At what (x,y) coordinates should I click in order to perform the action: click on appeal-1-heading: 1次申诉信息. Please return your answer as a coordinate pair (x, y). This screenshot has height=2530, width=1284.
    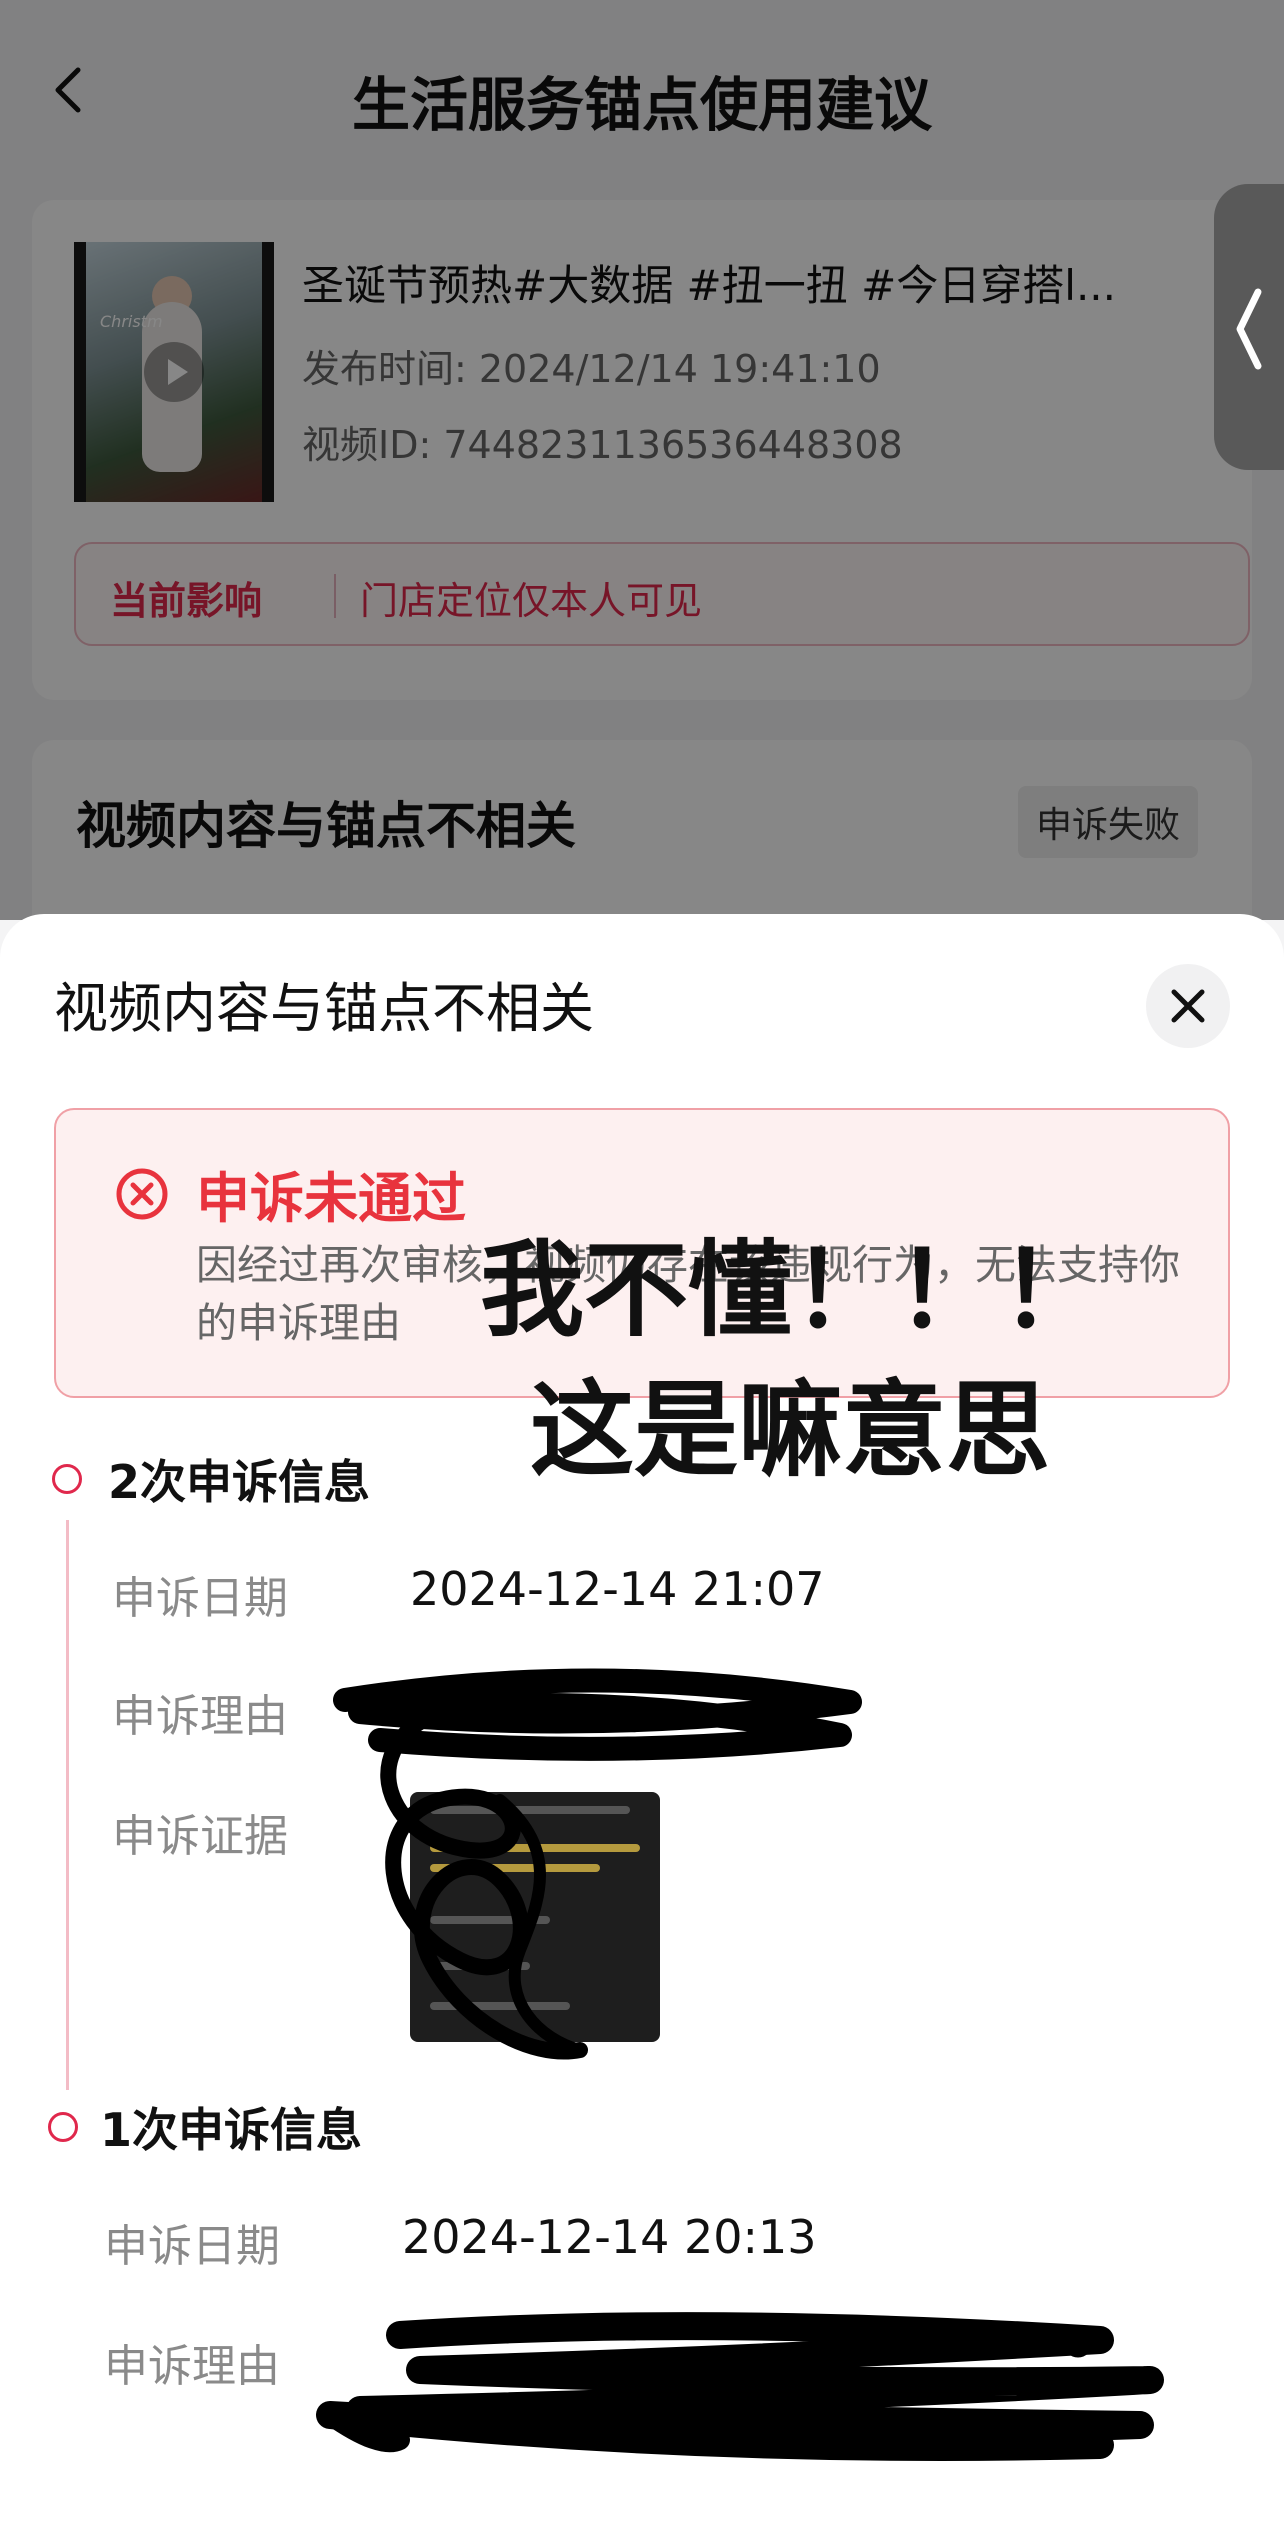
    Looking at the image, I should click on (231, 2130).